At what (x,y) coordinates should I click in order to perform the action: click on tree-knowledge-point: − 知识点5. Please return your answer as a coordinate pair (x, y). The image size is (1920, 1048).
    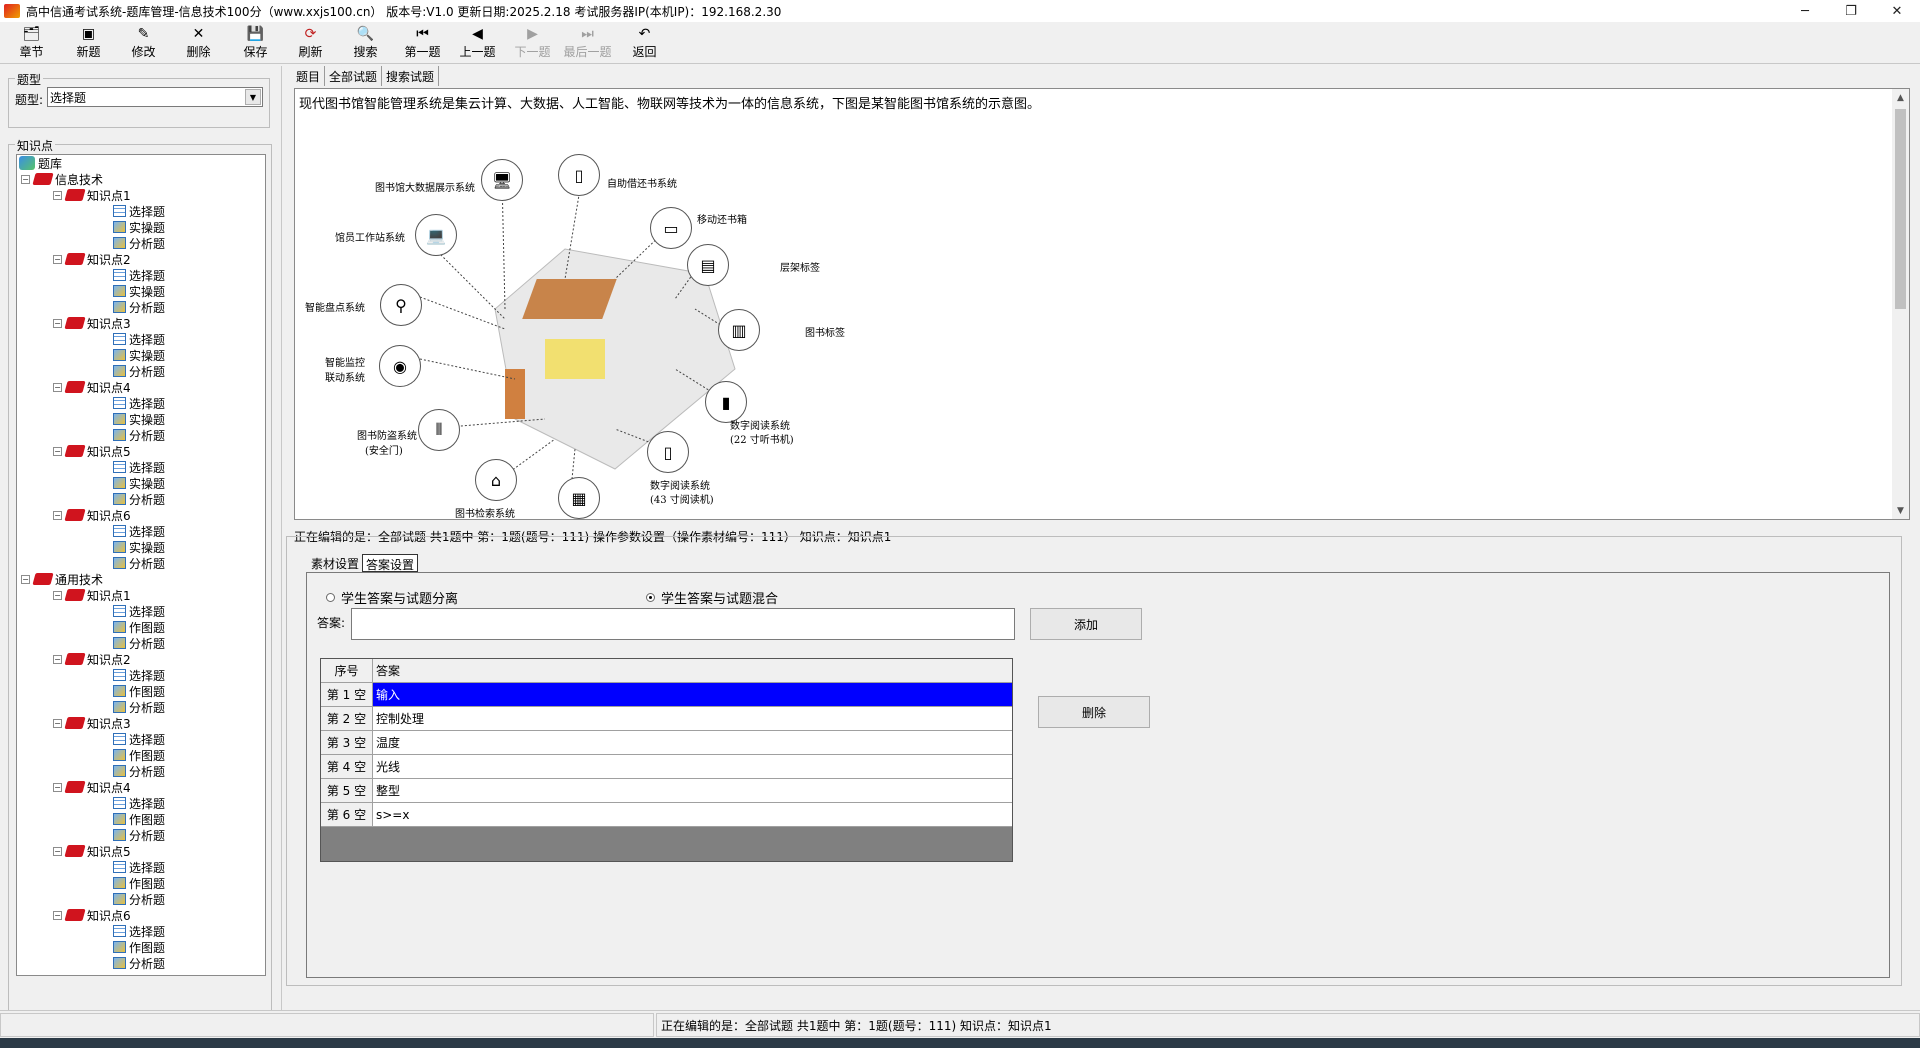
    Looking at the image, I should click on (141, 451).